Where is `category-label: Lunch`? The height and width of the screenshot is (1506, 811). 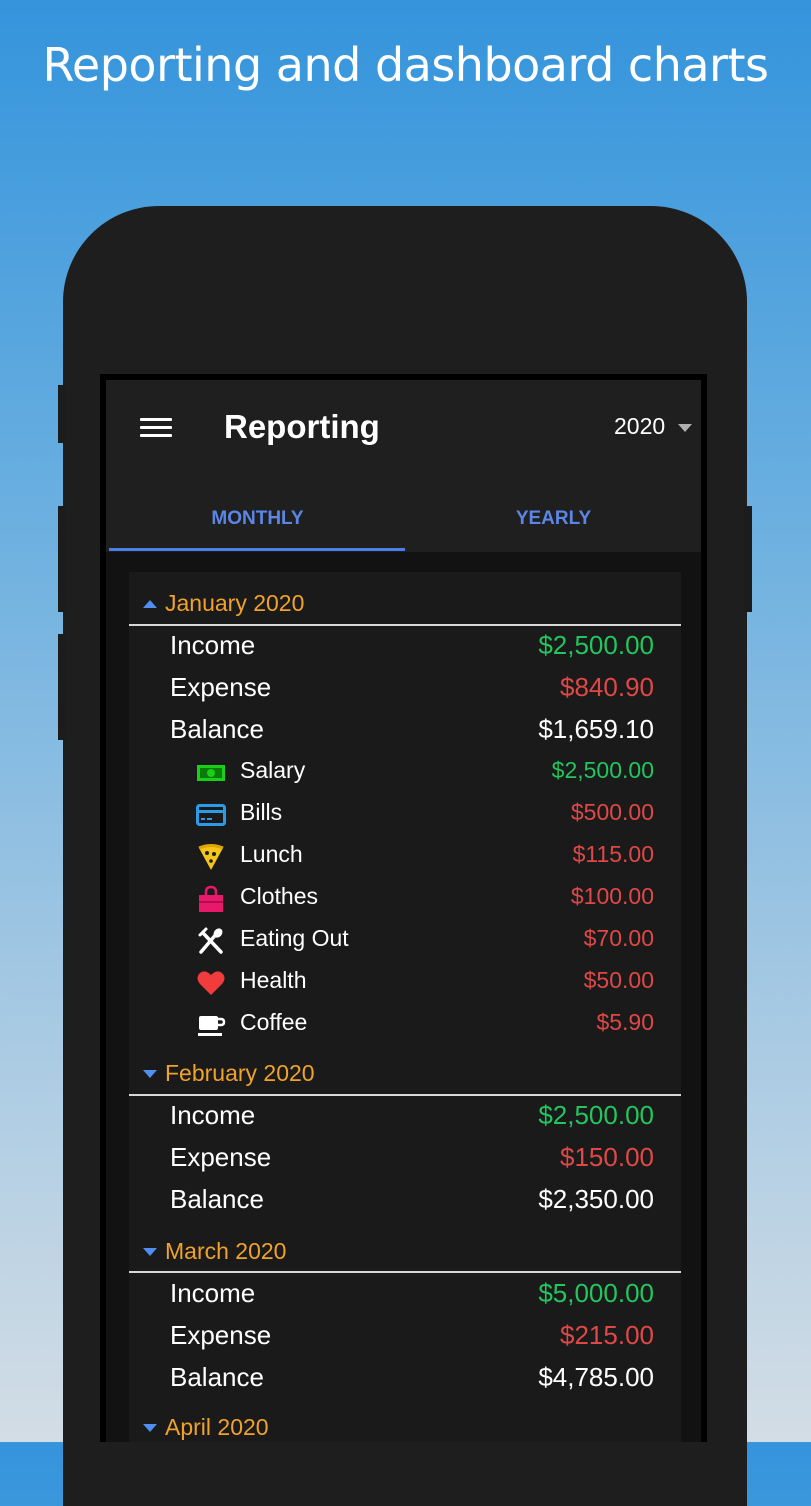 category-label: Lunch is located at coordinates (271, 854).